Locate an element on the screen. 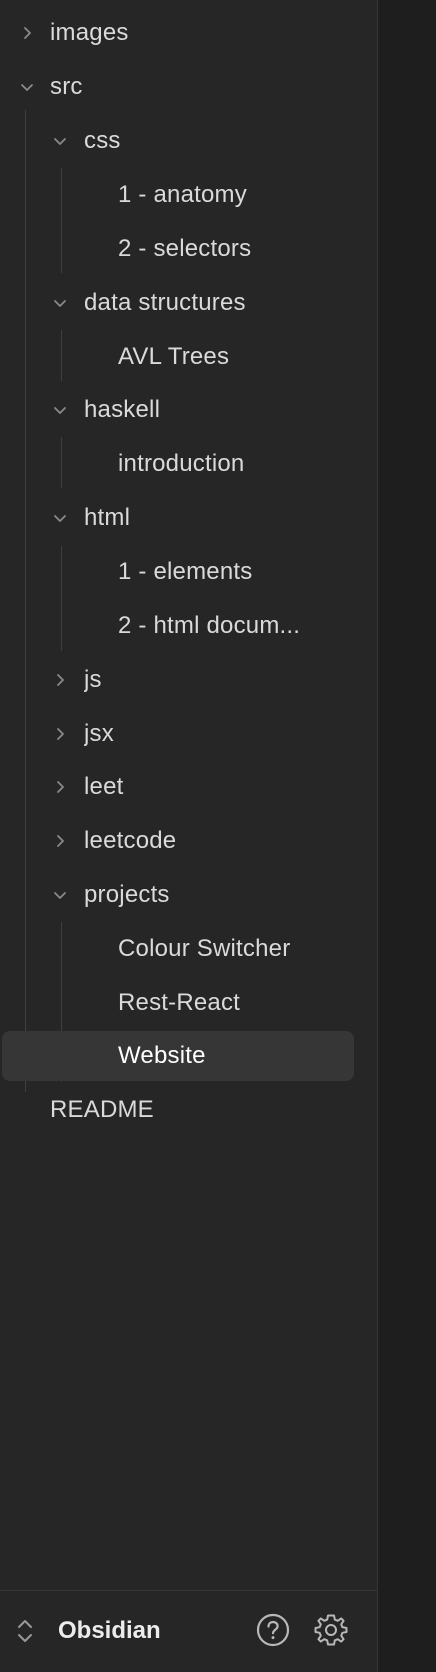 The image size is (436, 1672). folder-jsx: jsx is located at coordinates (188, 734).